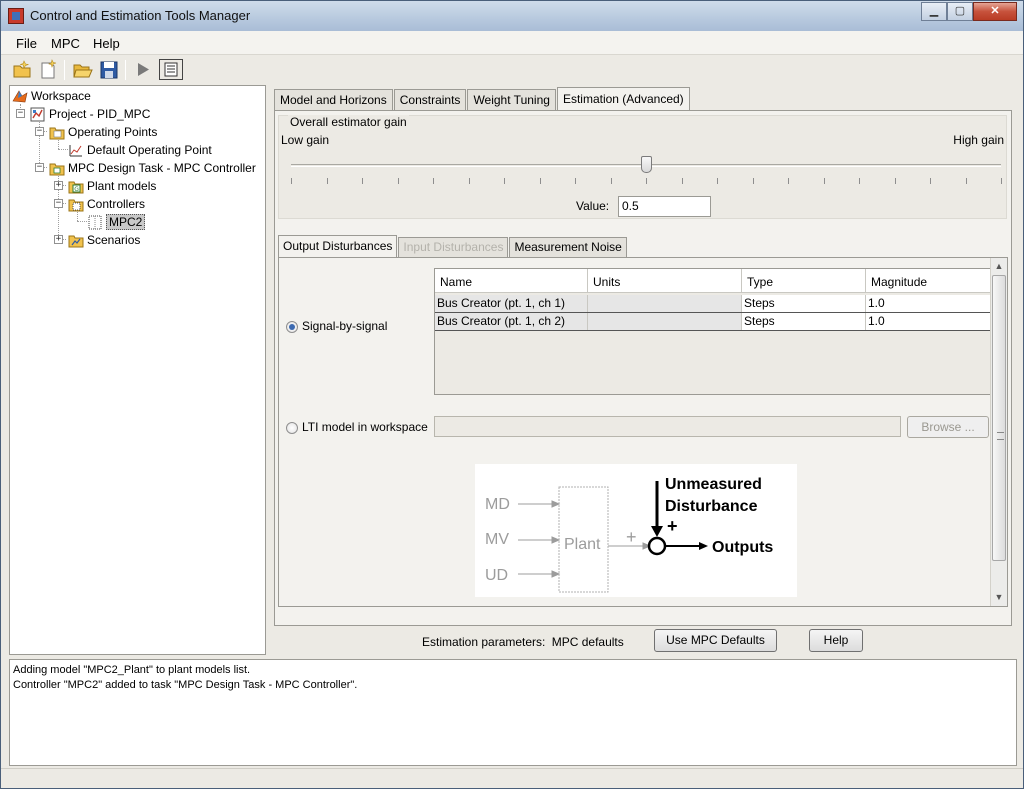 This screenshot has height=789, width=1024. Describe the element at coordinates (152, 168) in the screenshot. I see `tree-item-mpc-task: MPC Design Task - MPC Controller` at that location.